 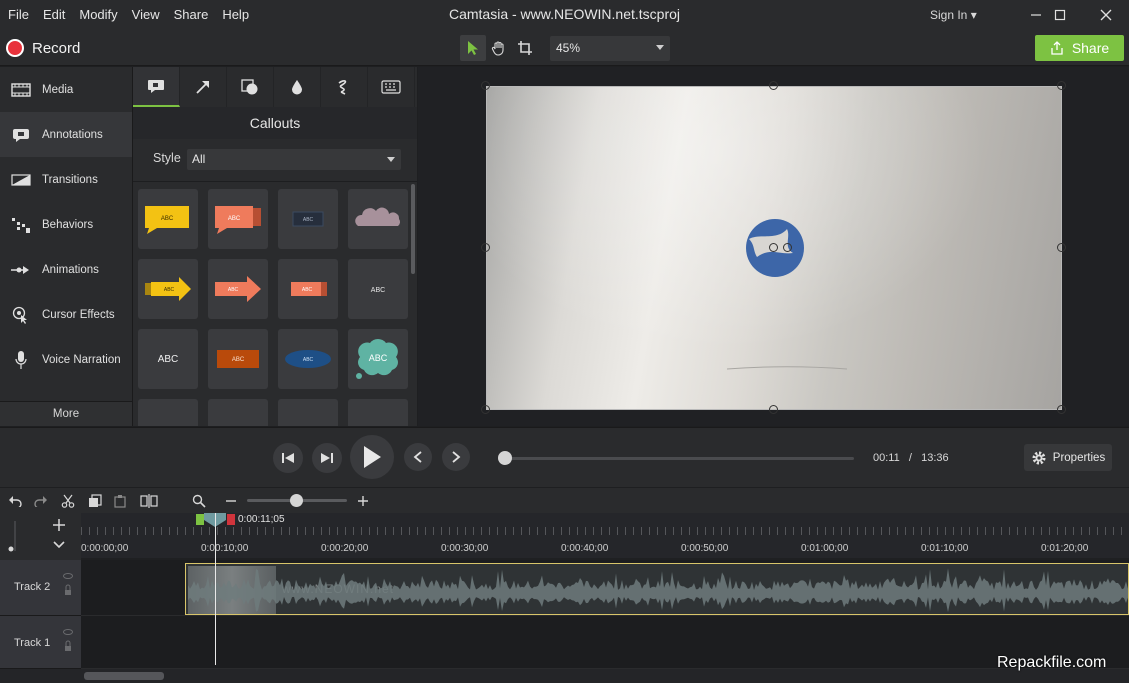 I want to click on tab-blur, so click(x=297, y=87).